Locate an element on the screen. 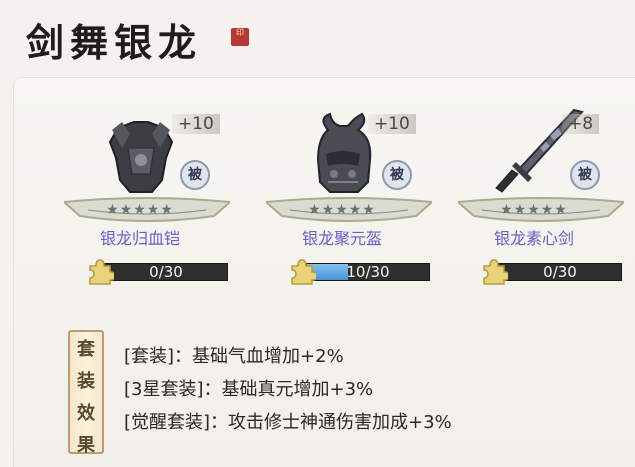  shard-progress: 10/30 is located at coordinates (361, 272).